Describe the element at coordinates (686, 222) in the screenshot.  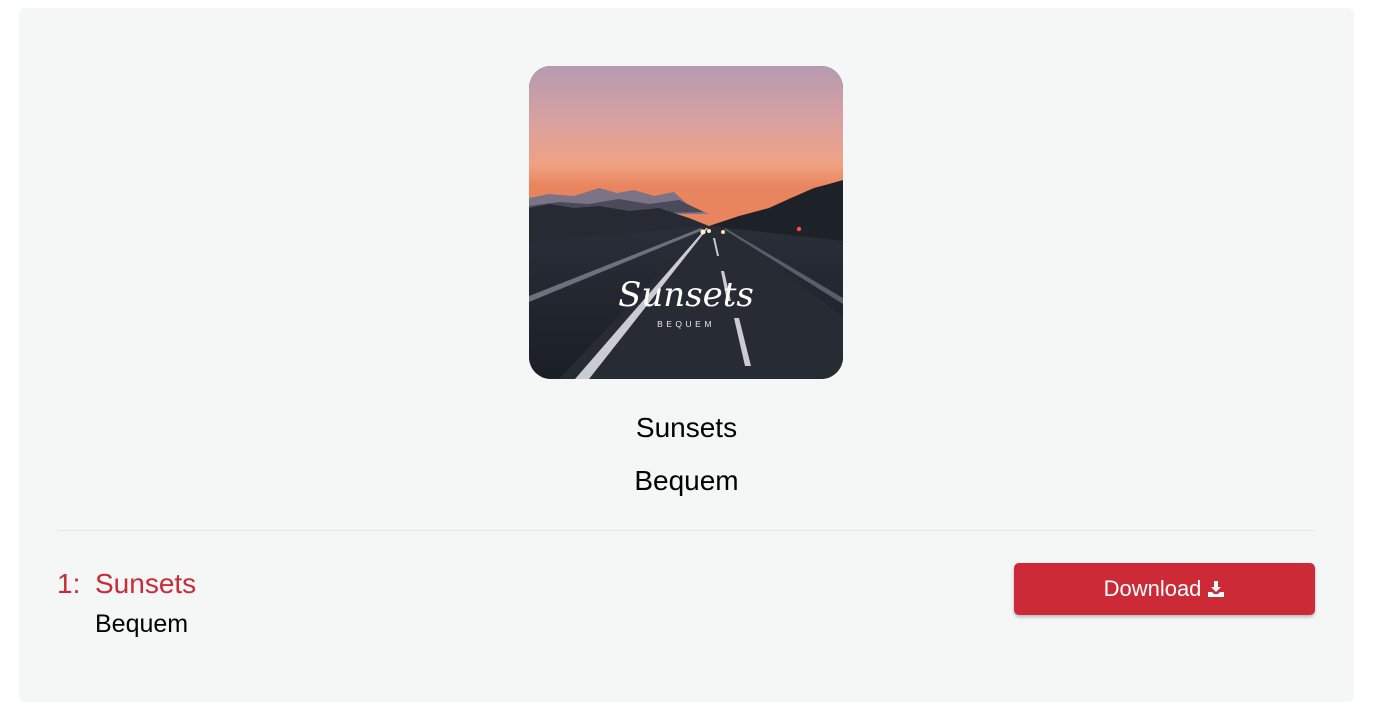
I see `album-cover: Sunsets BEQUEM` at that location.